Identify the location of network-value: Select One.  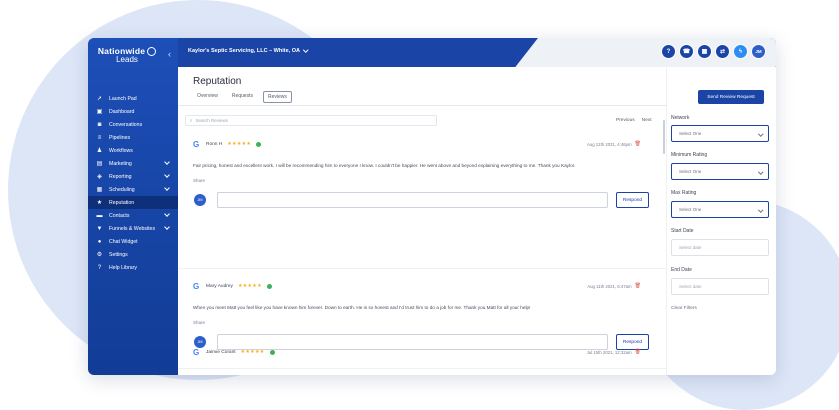
(690, 133).